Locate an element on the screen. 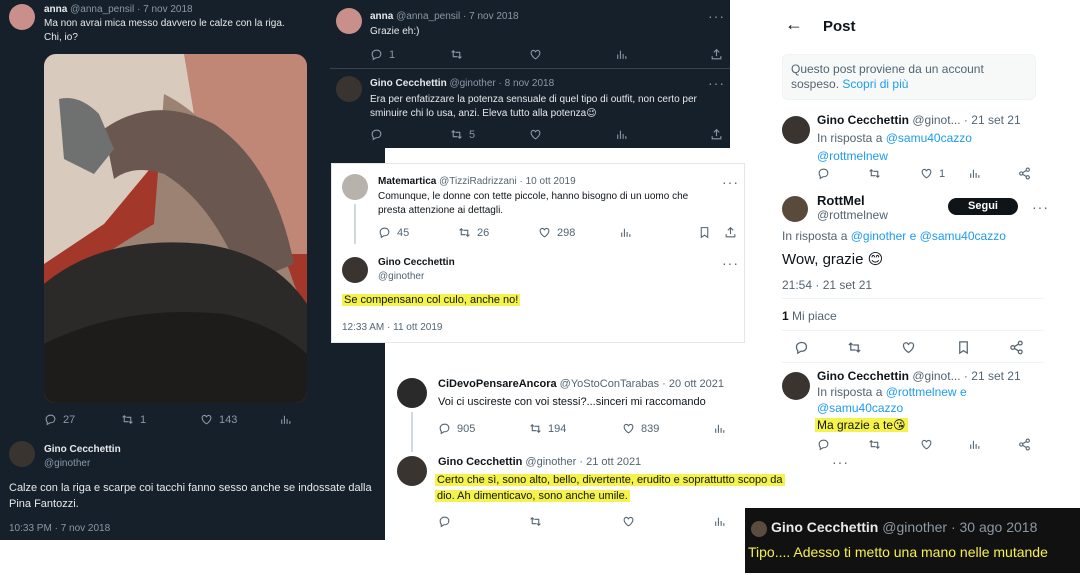  like-button: 143 is located at coordinates (218, 419).